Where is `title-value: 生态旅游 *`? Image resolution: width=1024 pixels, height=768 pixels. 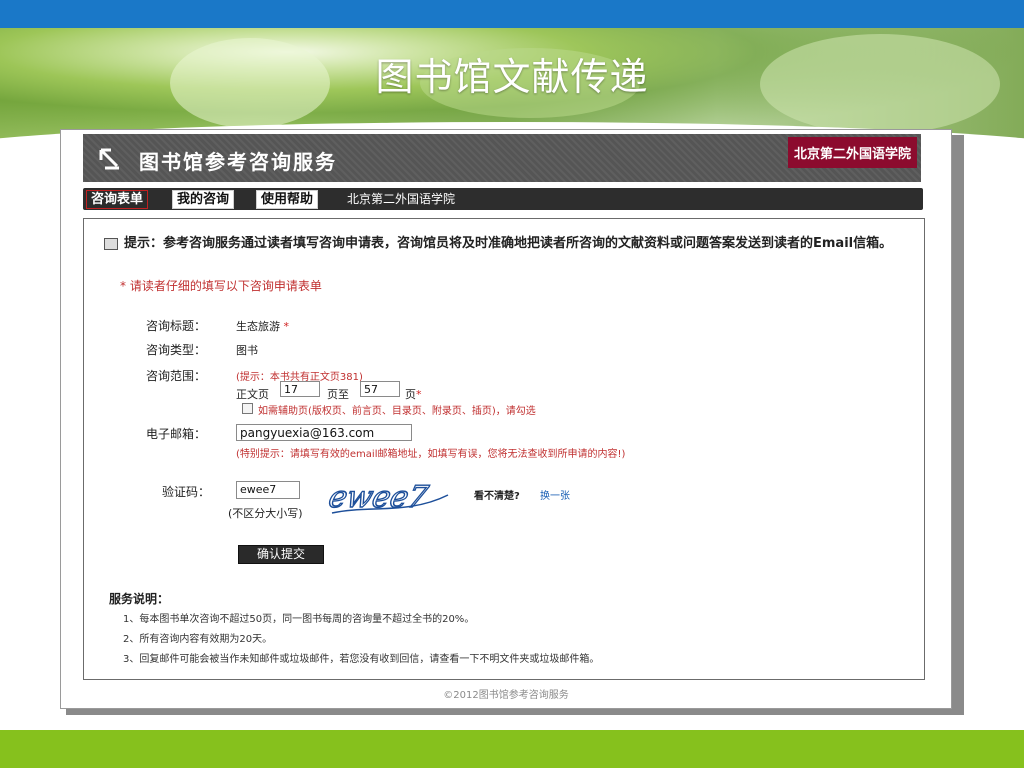 title-value: 生态旅游 * is located at coordinates (263, 326).